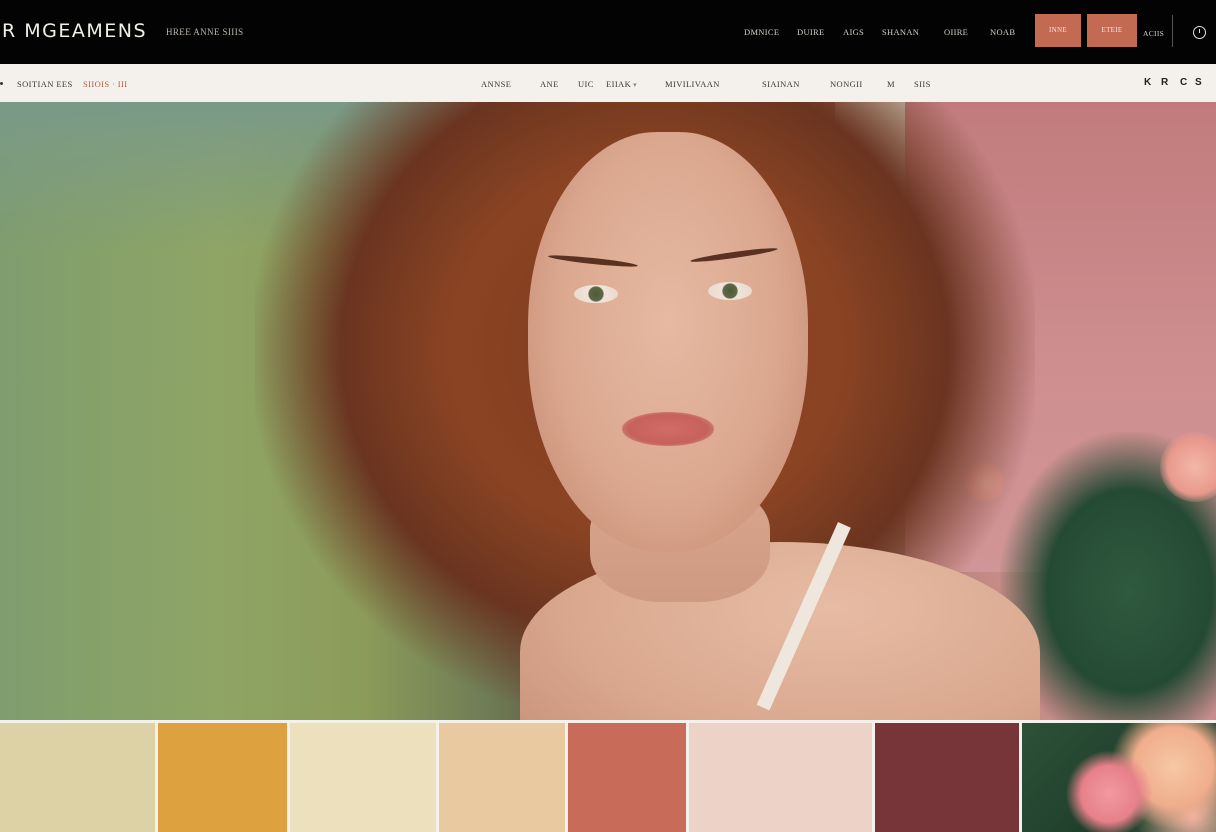 Image resolution: width=1216 pixels, height=832 pixels. I want to click on chevron-down-icon: ▾, so click(635, 85).